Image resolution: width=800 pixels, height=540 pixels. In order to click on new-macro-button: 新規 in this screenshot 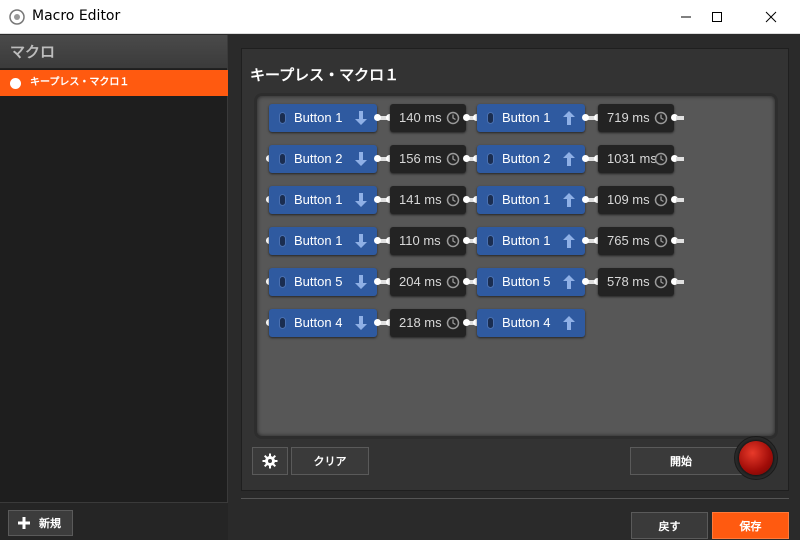, I will do `click(40, 523)`.